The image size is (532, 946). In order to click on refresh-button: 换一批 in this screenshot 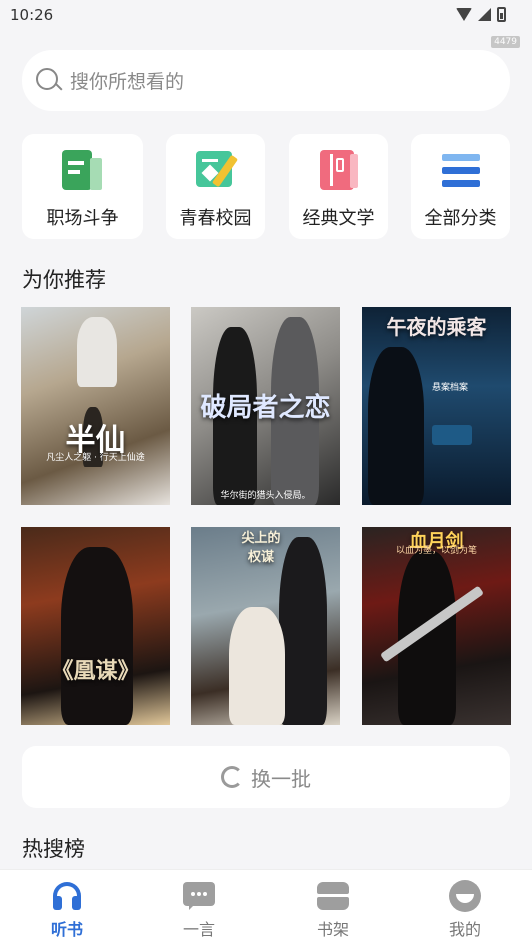, I will do `click(266, 777)`.